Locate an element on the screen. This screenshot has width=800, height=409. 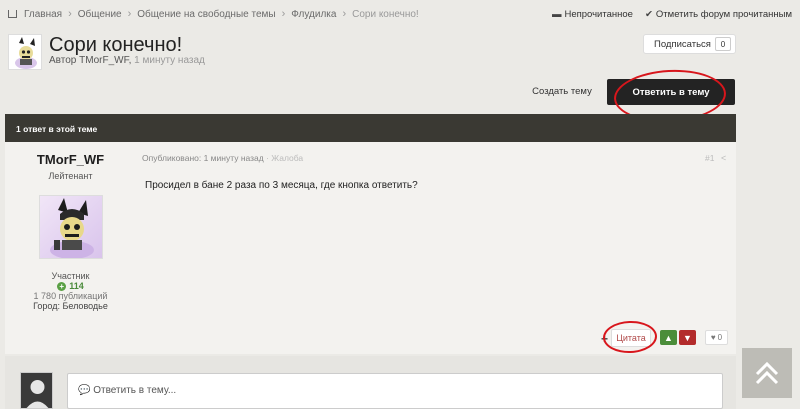
thread-count: 1 ответ в этой теме is located at coordinates (57, 129).